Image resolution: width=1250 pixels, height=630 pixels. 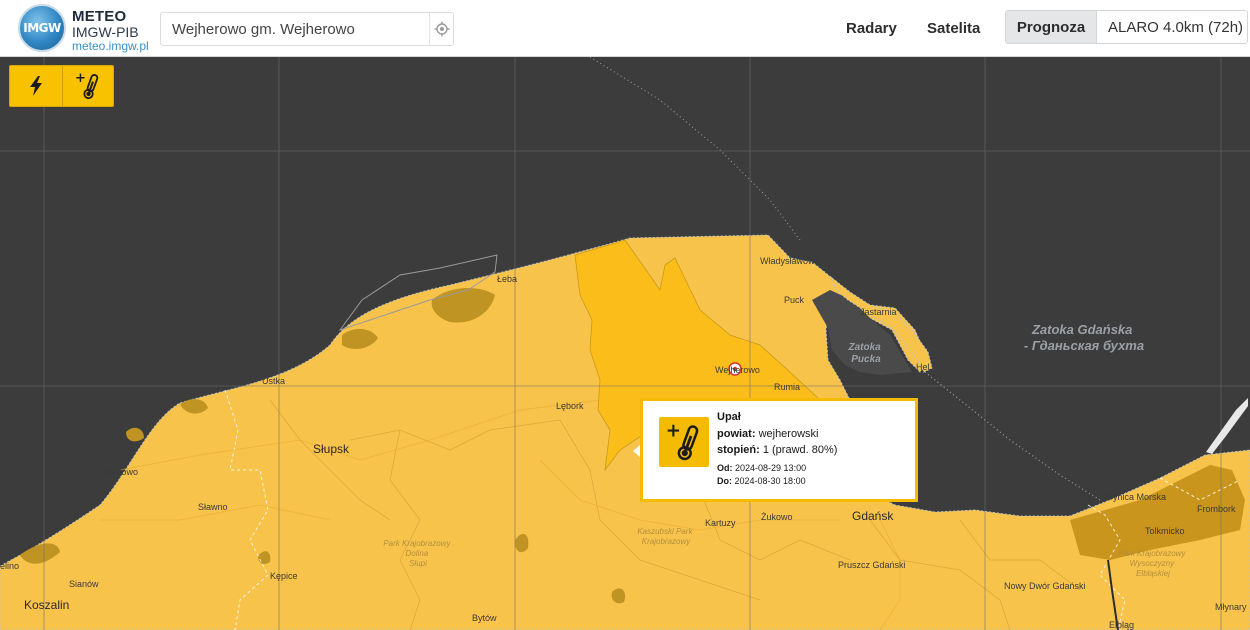 What do you see at coordinates (737, 370) in the screenshot?
I see `place-wejherowo: Wejherowo` at bounding box center [737, 370].